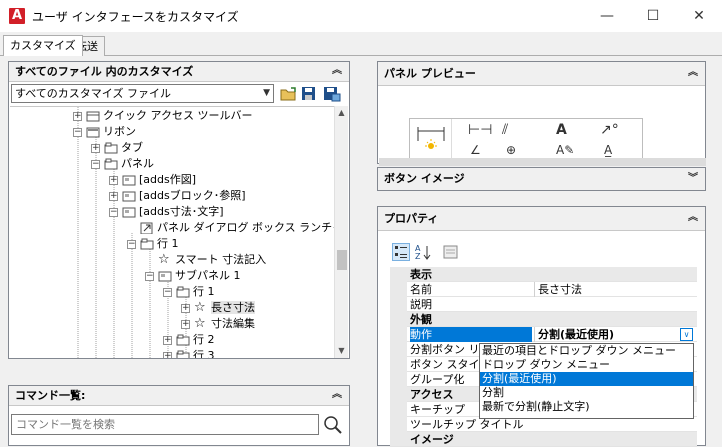 This screenshot has height=447, width=722. What do you see at coordinates (511, 150) in the screenshot?
I see `centermark-icon: ⊕` at bounding box center [511, 150].